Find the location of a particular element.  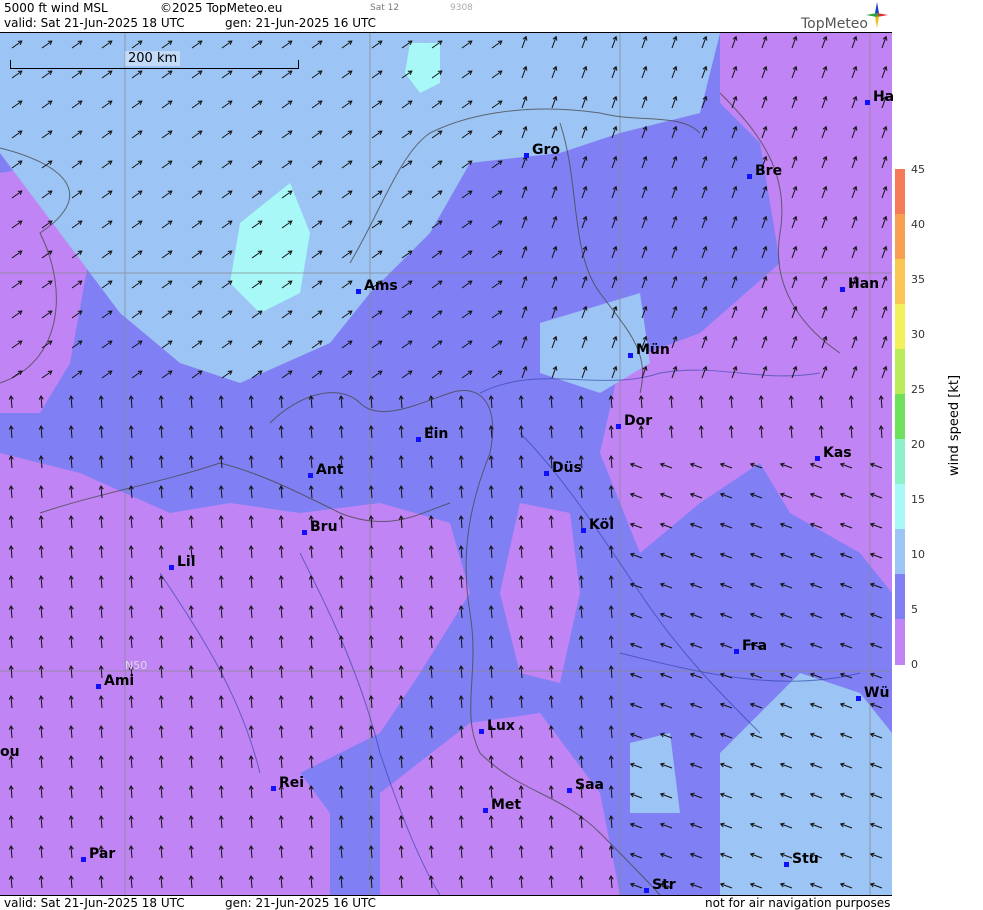

city-label: Köl is located at coordinates (597, 525).